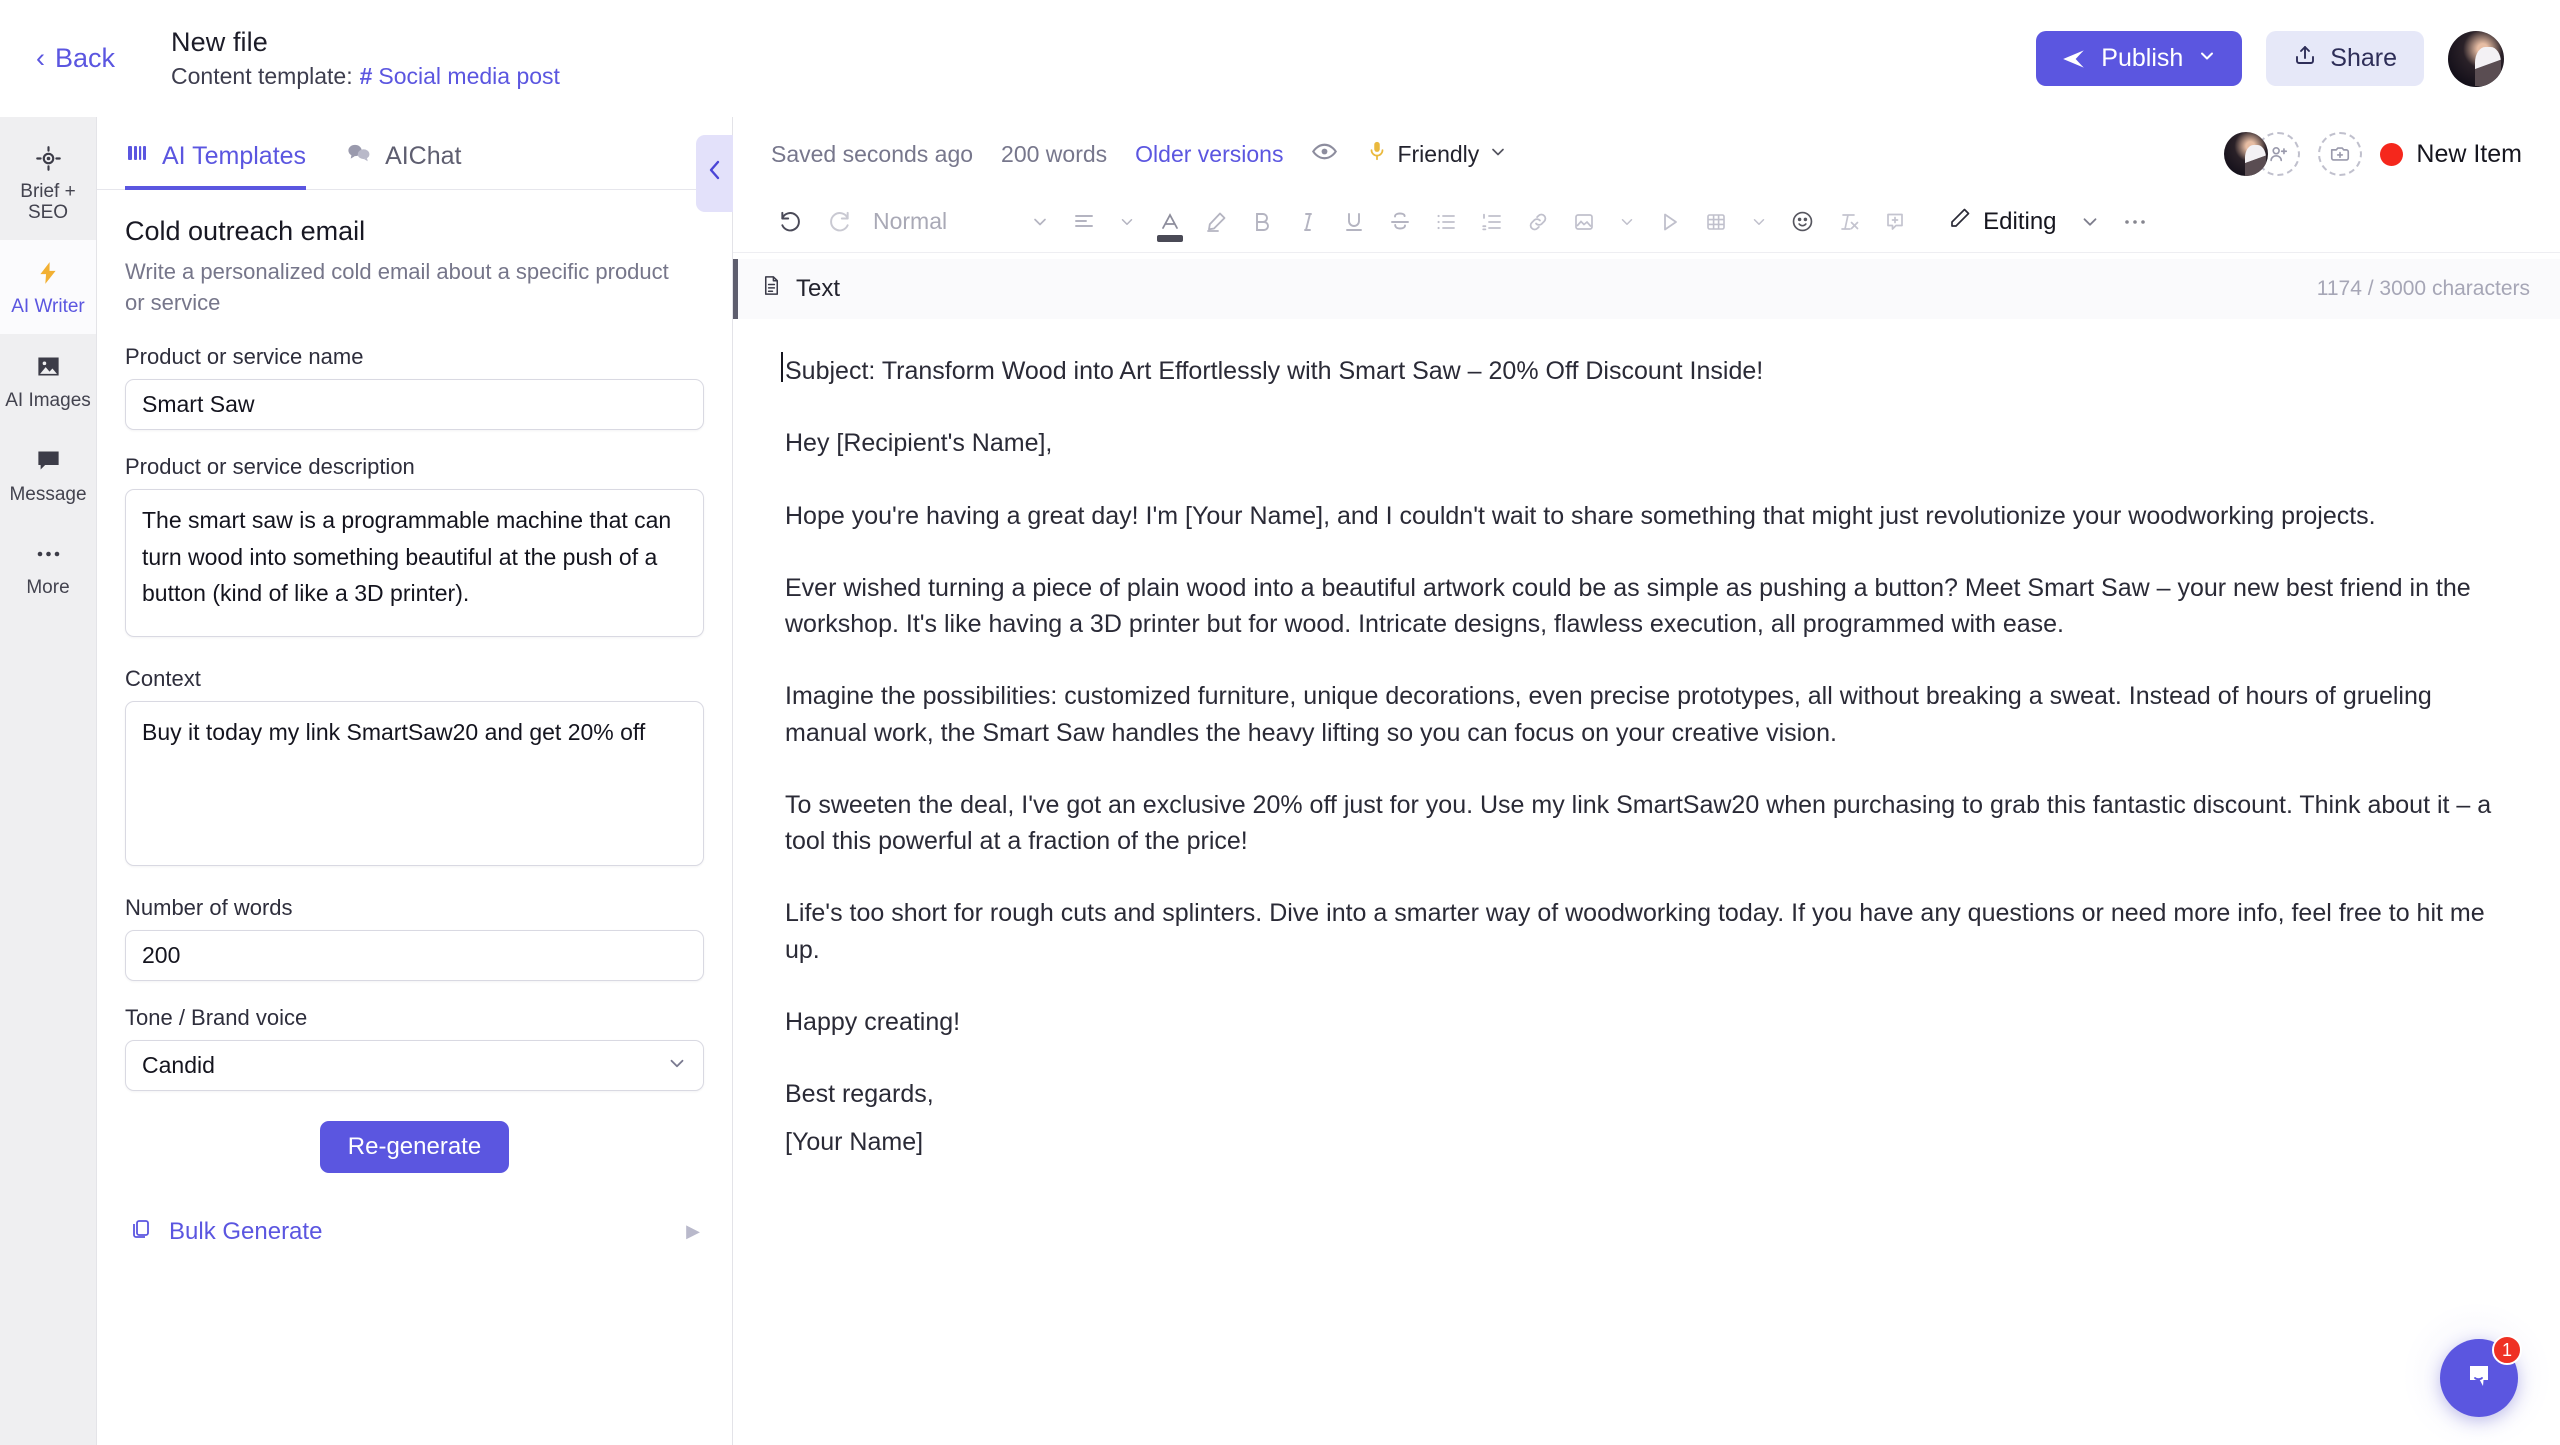 This screenshot has width=2560, height=1445. I want to click on sidebar-item-message: Message, so click(48, 475).